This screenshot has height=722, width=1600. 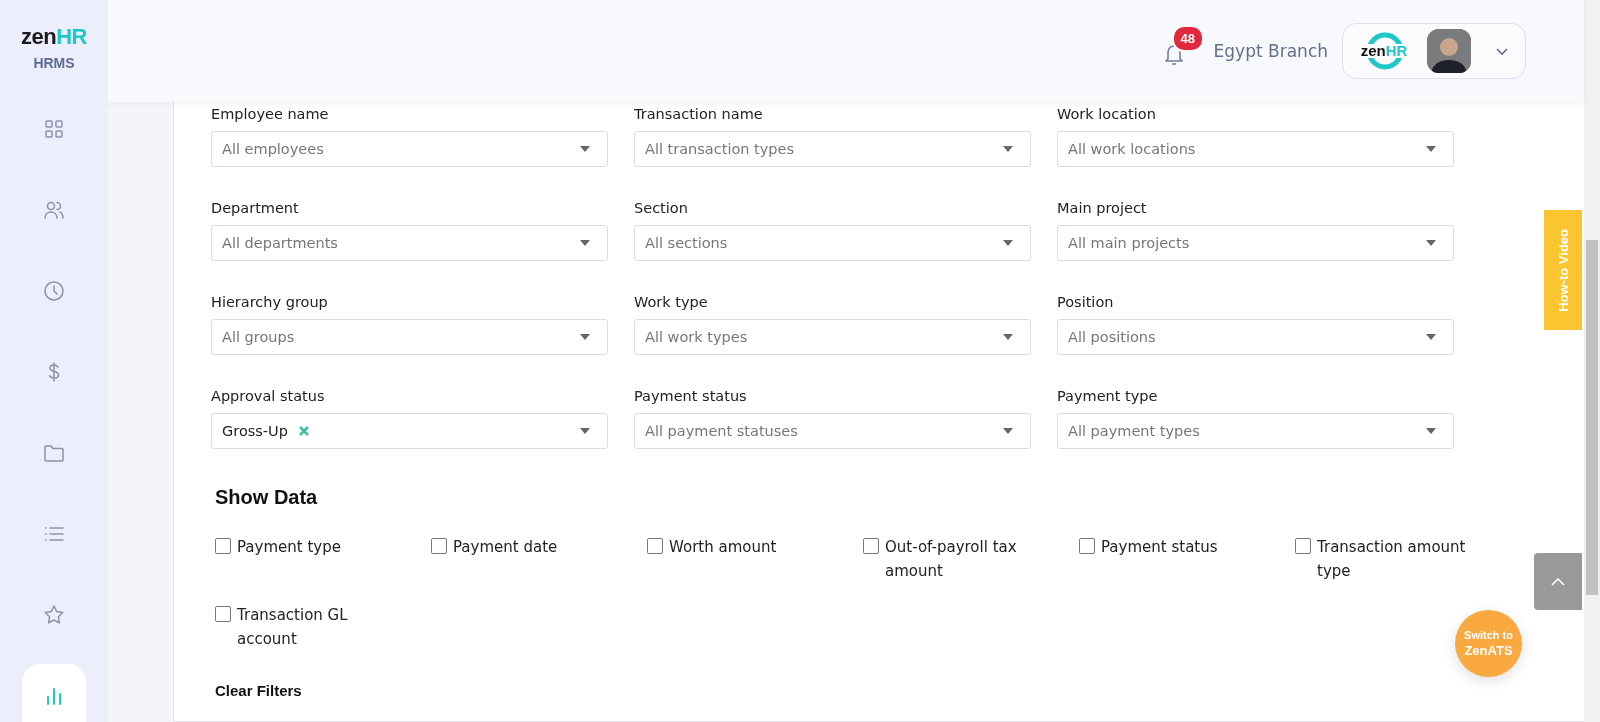 What do you see at coordinates (1392, 559) in the screenshot?
I see `checkbox-label: Transaction amount type` at bounding box center [1392, 559].